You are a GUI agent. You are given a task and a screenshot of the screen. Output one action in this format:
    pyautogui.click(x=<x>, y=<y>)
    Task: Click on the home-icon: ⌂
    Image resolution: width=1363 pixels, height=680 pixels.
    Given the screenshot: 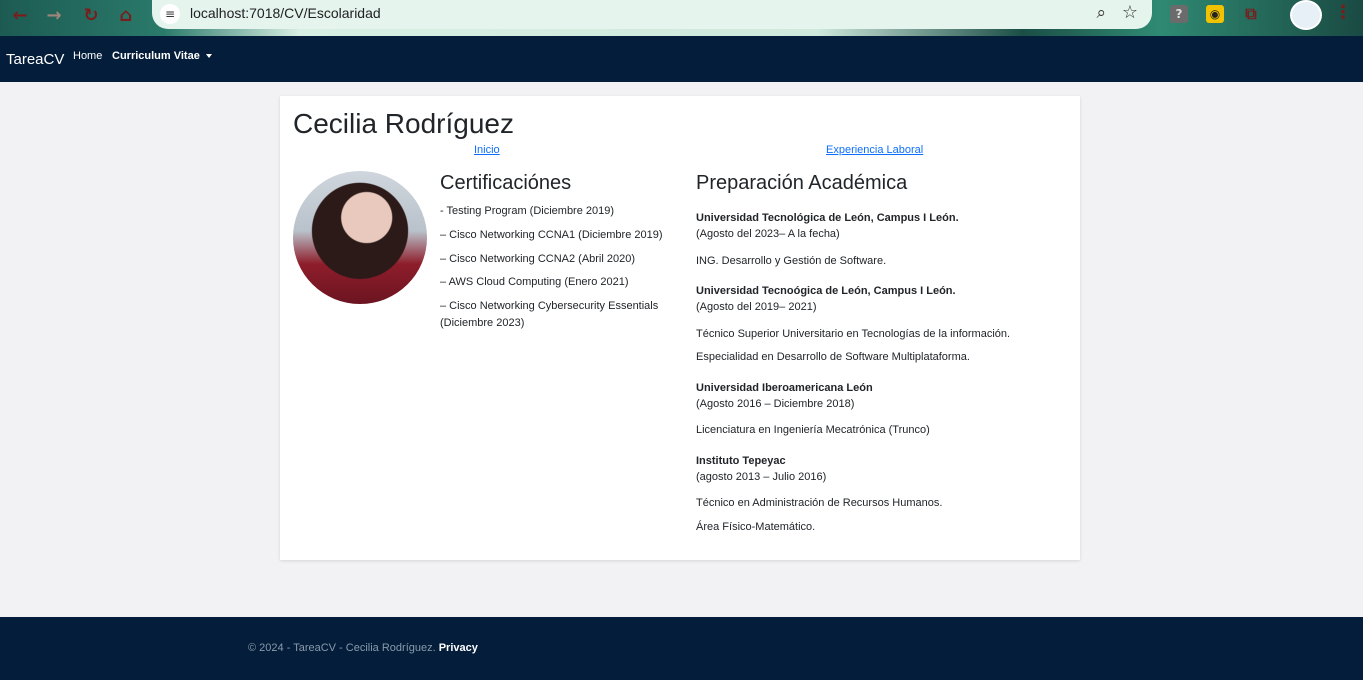 What is the action you would take?
    pyautogui.click(x=126, y=16)
    